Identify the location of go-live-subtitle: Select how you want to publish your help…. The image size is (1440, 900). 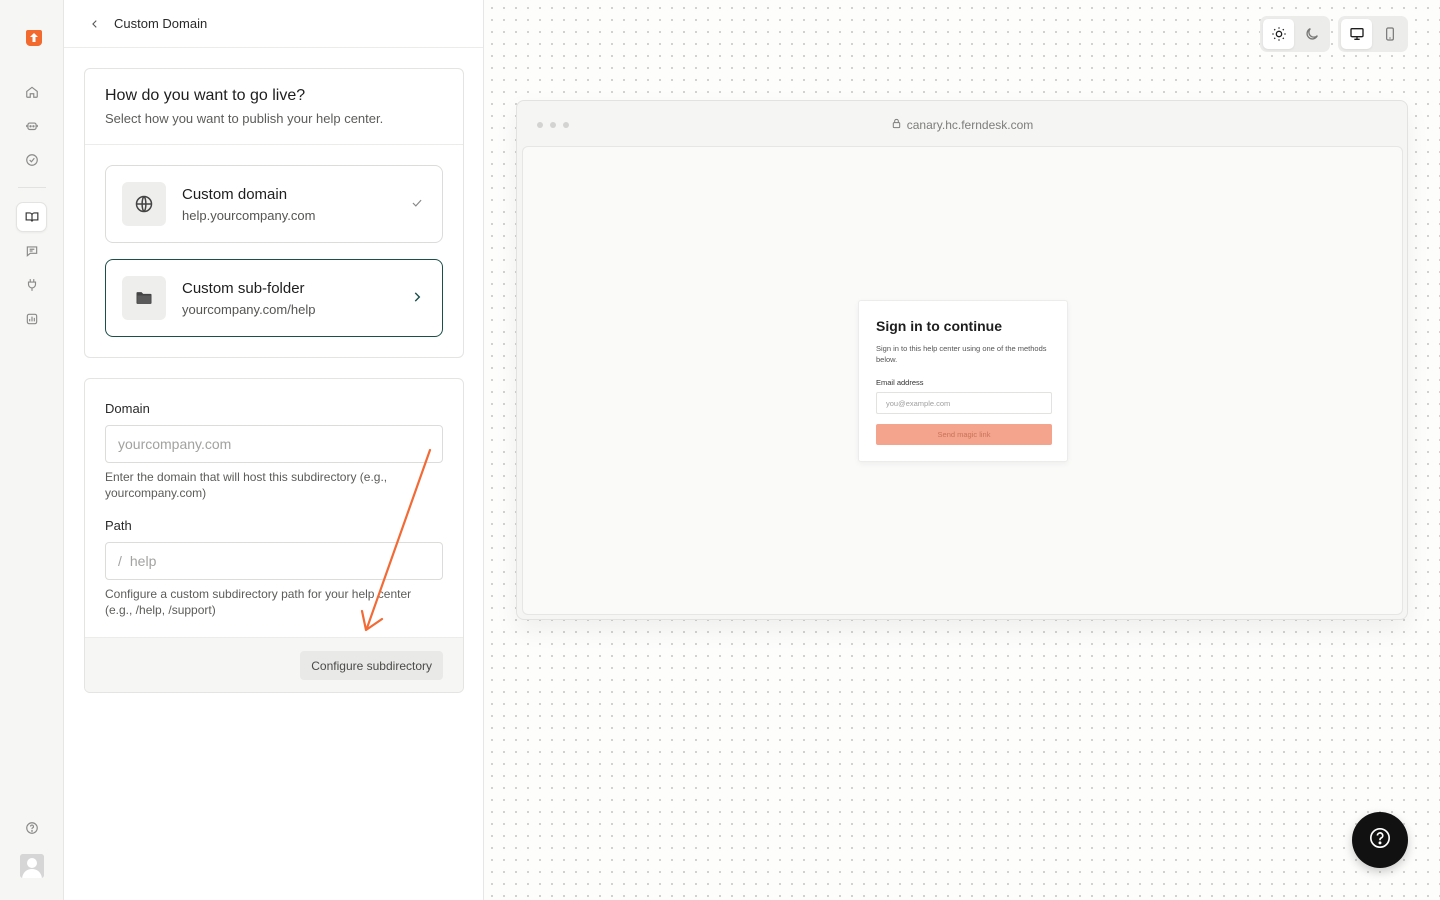
(244, 118).